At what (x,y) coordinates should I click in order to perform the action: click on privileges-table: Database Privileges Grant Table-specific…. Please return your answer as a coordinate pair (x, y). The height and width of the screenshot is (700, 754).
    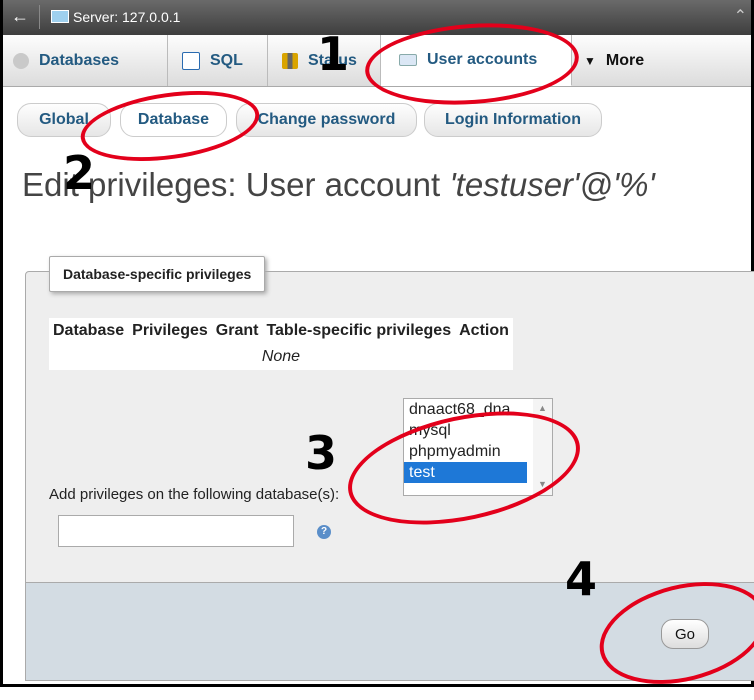
    Looking at the image, I should click on (281, 344).